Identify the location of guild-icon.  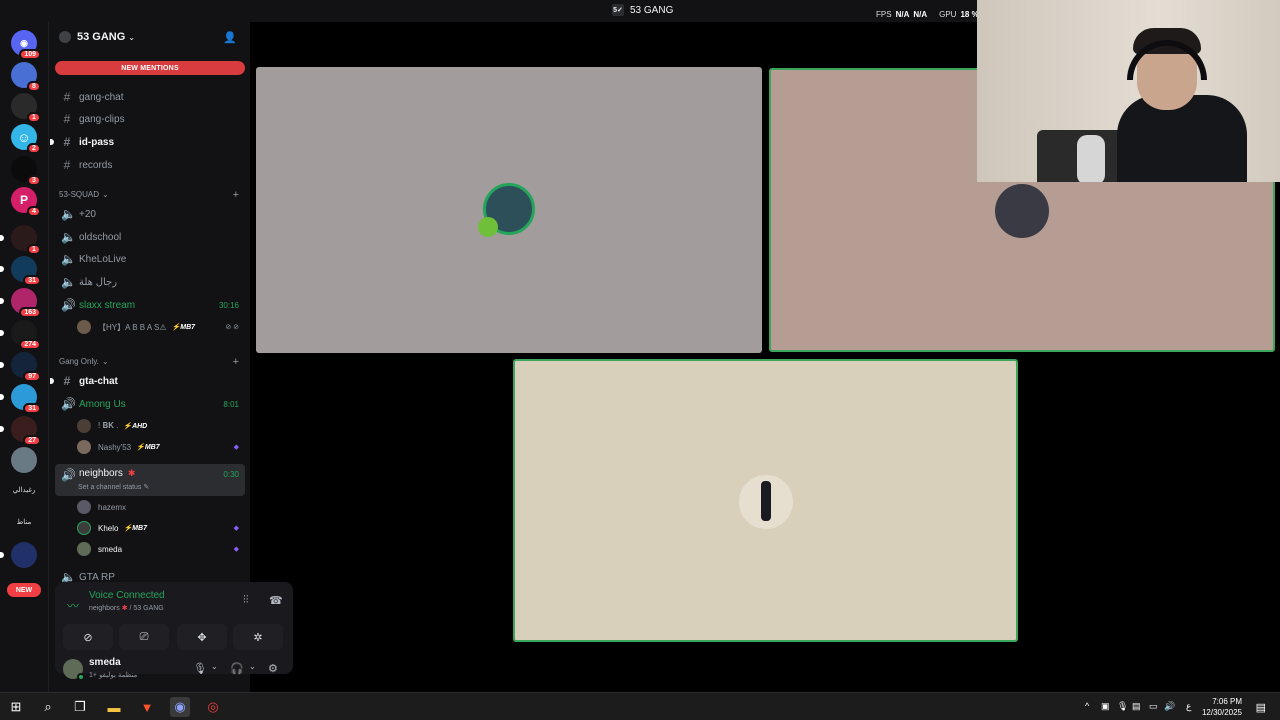
(65, 37).